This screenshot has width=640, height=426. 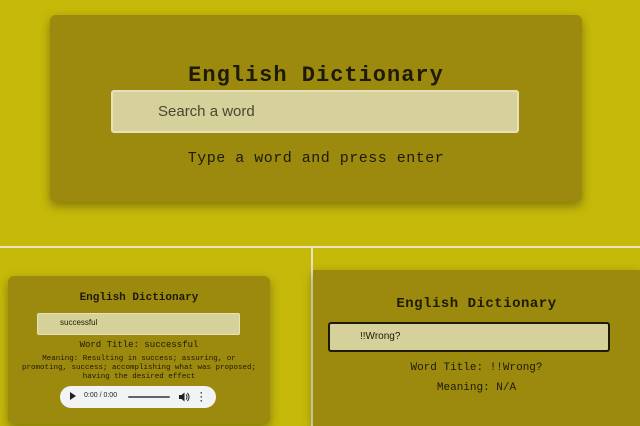 What do you see at coordinates (184, 397) in the screenshot?
I see `volume-icon` at bounding box center [184, 397].